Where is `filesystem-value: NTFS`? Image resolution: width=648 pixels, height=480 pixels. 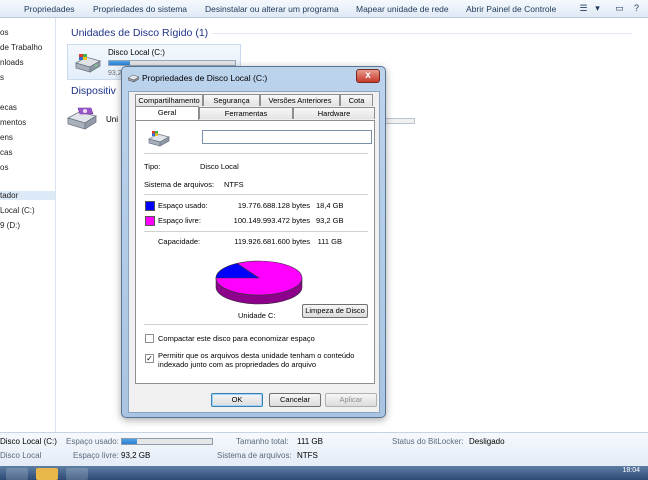 filesystem-value: NTFS is located at coordinates (234, 184).